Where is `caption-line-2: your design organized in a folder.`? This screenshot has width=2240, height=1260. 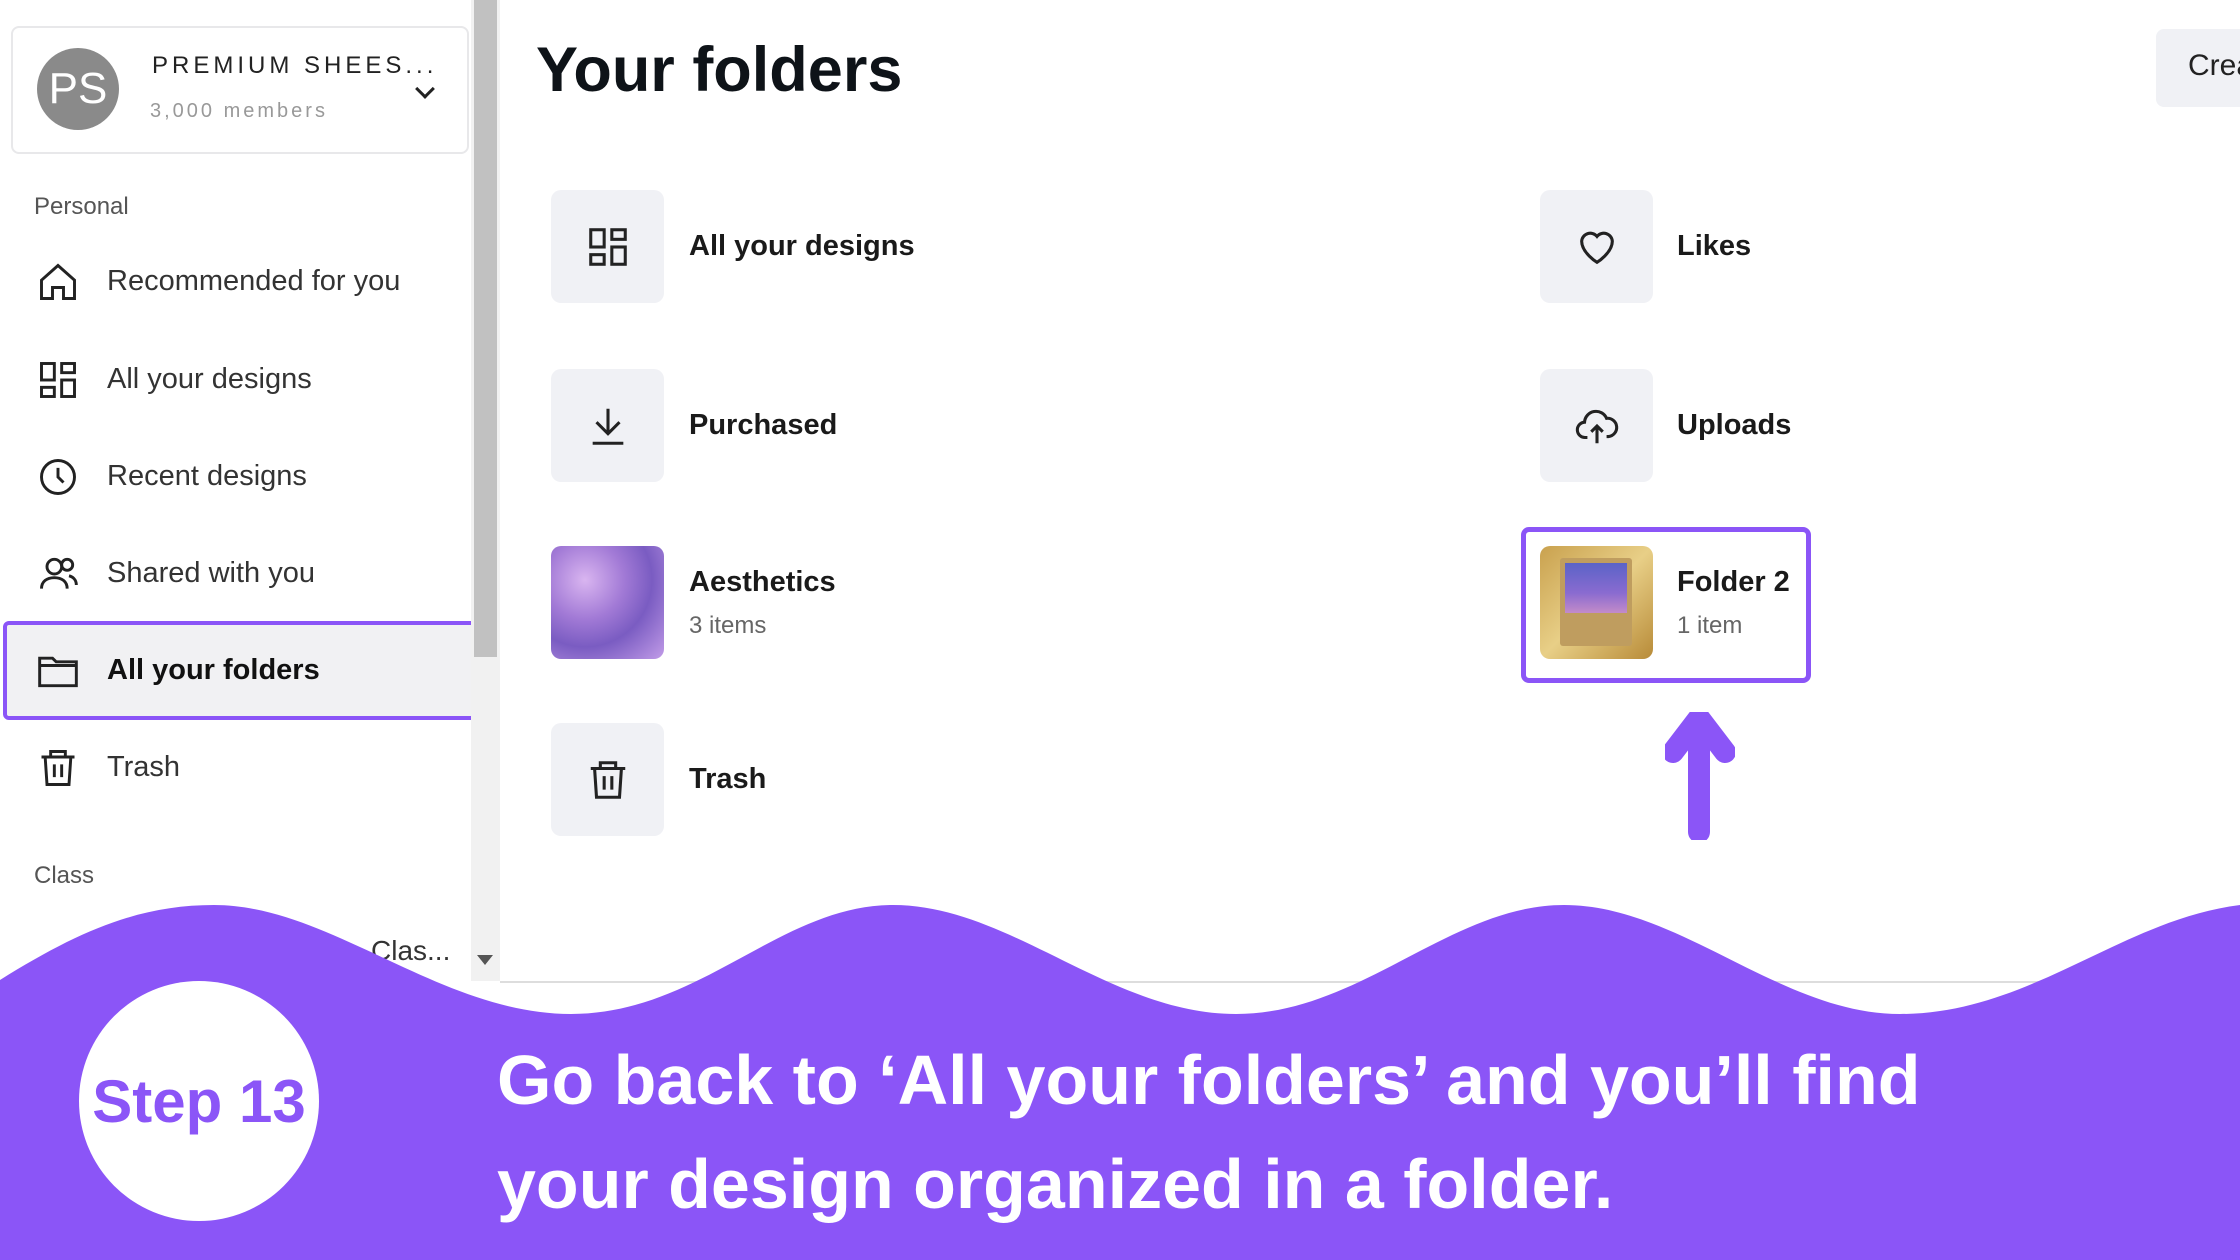
caption-line-2: your design organized in a folder. is located at coordinates (1055, 1184).